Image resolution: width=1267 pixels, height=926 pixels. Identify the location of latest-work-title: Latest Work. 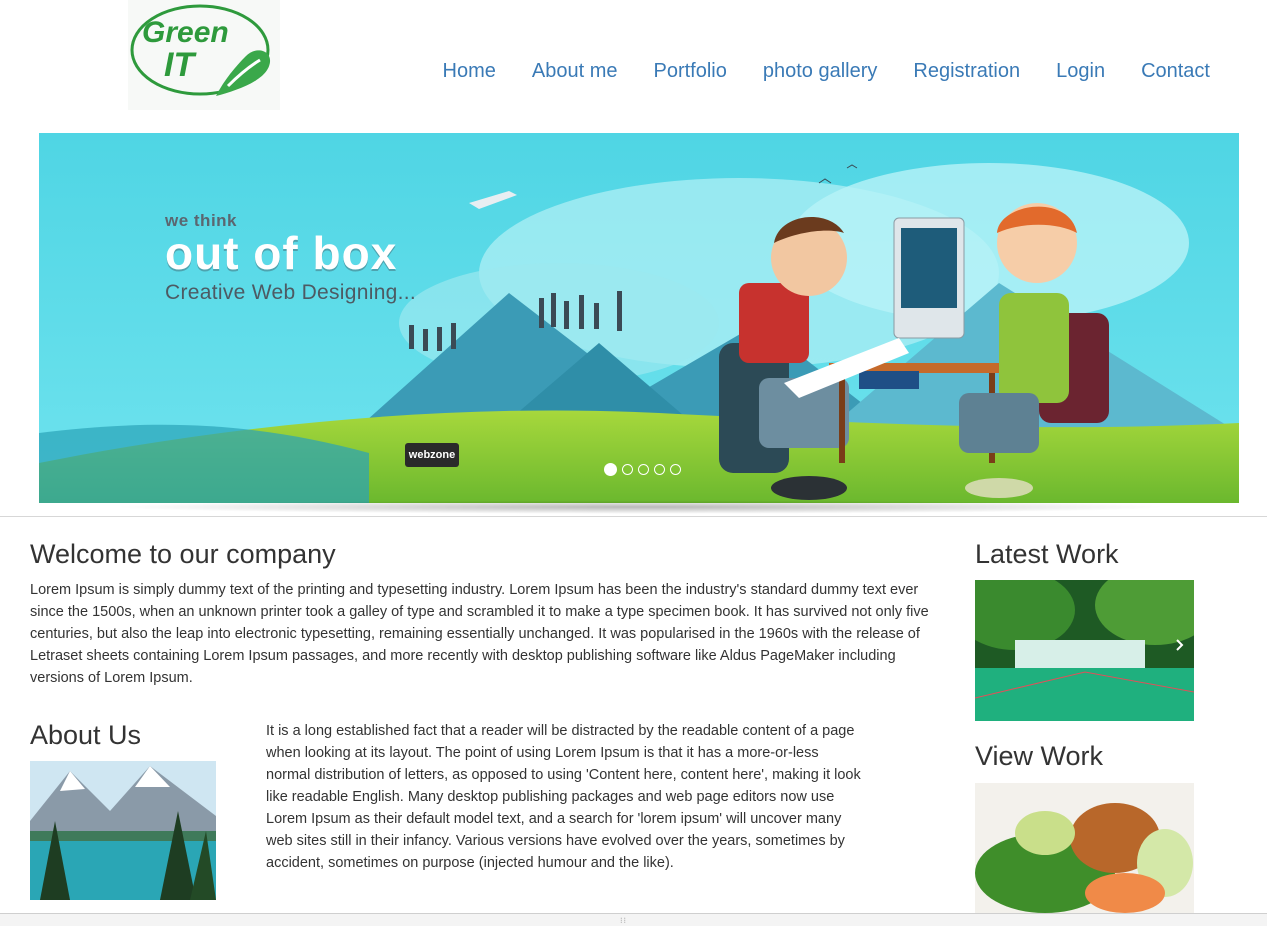
(1047, 554).